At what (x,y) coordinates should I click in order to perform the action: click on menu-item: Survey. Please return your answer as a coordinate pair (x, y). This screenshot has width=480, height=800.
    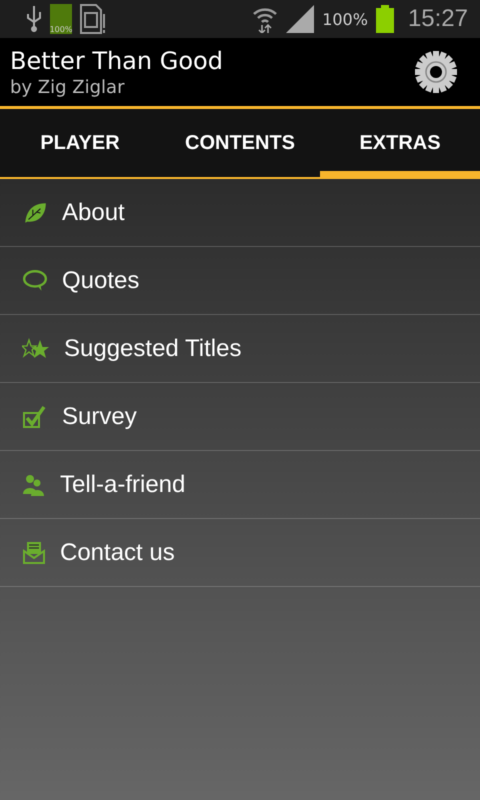
    Looking at the image, I should click on (240, 417).